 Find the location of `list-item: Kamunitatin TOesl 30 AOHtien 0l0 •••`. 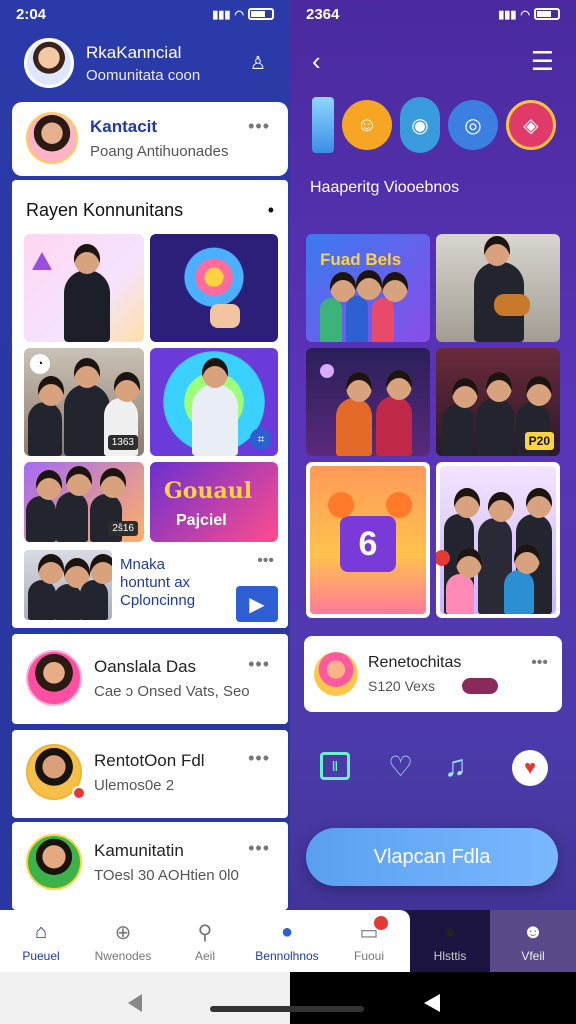

list-item: Kamunitatin TOesl 30 AOHtien 0l0 ••• is located at coordinates (150, 866).